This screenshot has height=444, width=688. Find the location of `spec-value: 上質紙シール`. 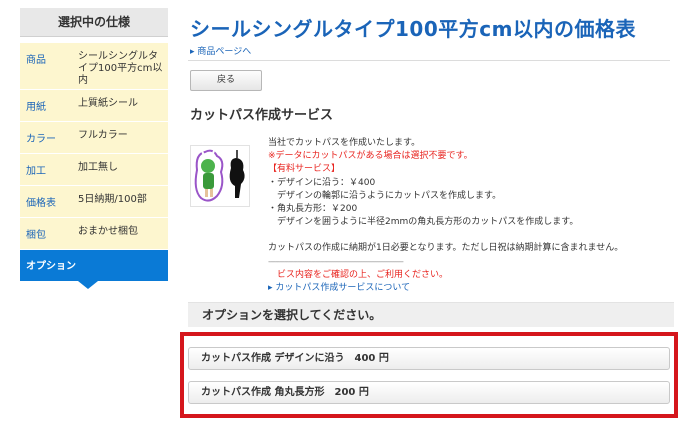

spec-value: 上質紙シール is located at coordinates (108, 103).